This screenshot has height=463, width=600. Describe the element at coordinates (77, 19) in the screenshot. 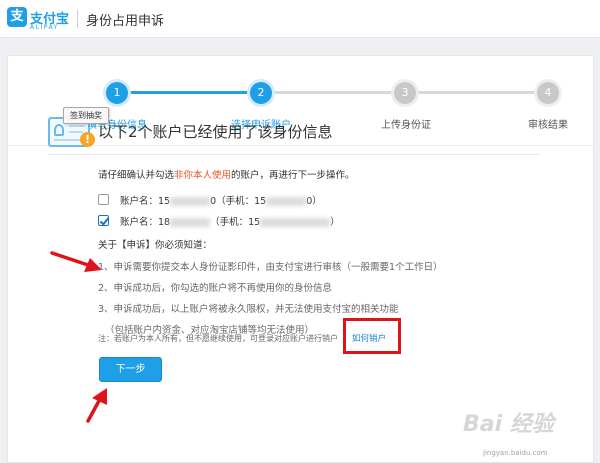

I see `header-divider` at that location.